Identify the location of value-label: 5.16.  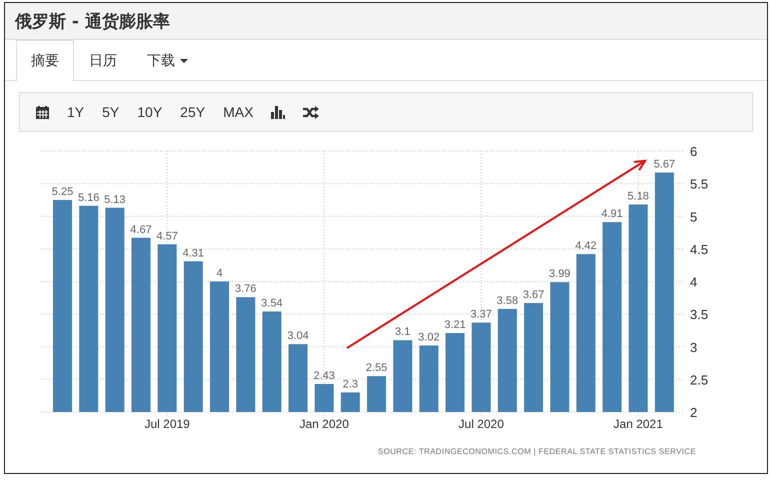
(89, 198).